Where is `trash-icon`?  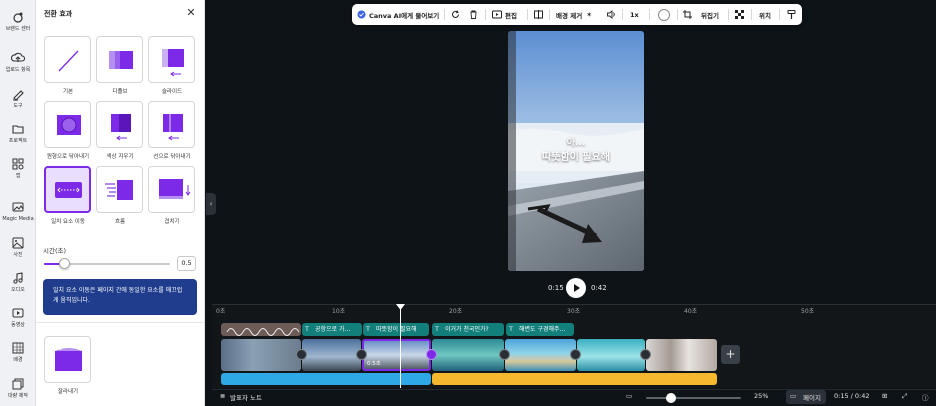
trash-icon is located at coordinates (473, 14).